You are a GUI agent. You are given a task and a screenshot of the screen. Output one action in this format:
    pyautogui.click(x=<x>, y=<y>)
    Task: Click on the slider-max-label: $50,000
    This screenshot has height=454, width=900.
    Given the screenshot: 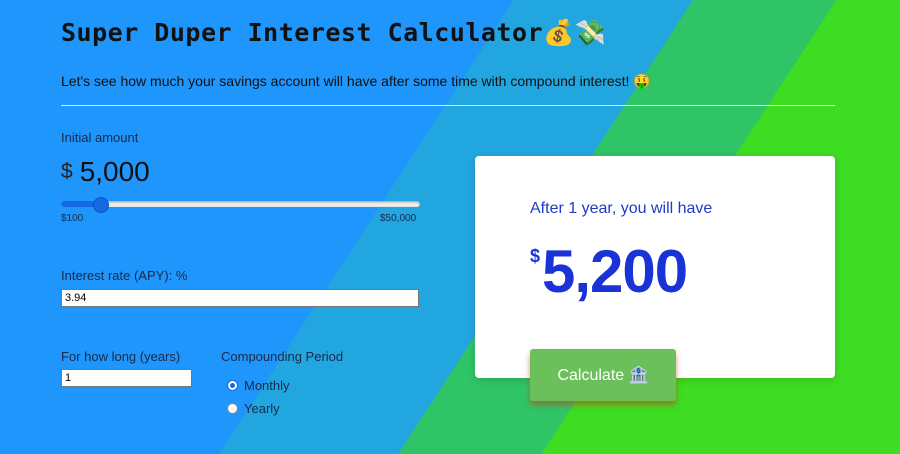 What is the action you would take?
    pyautogui.click(x=398, y=218)
    